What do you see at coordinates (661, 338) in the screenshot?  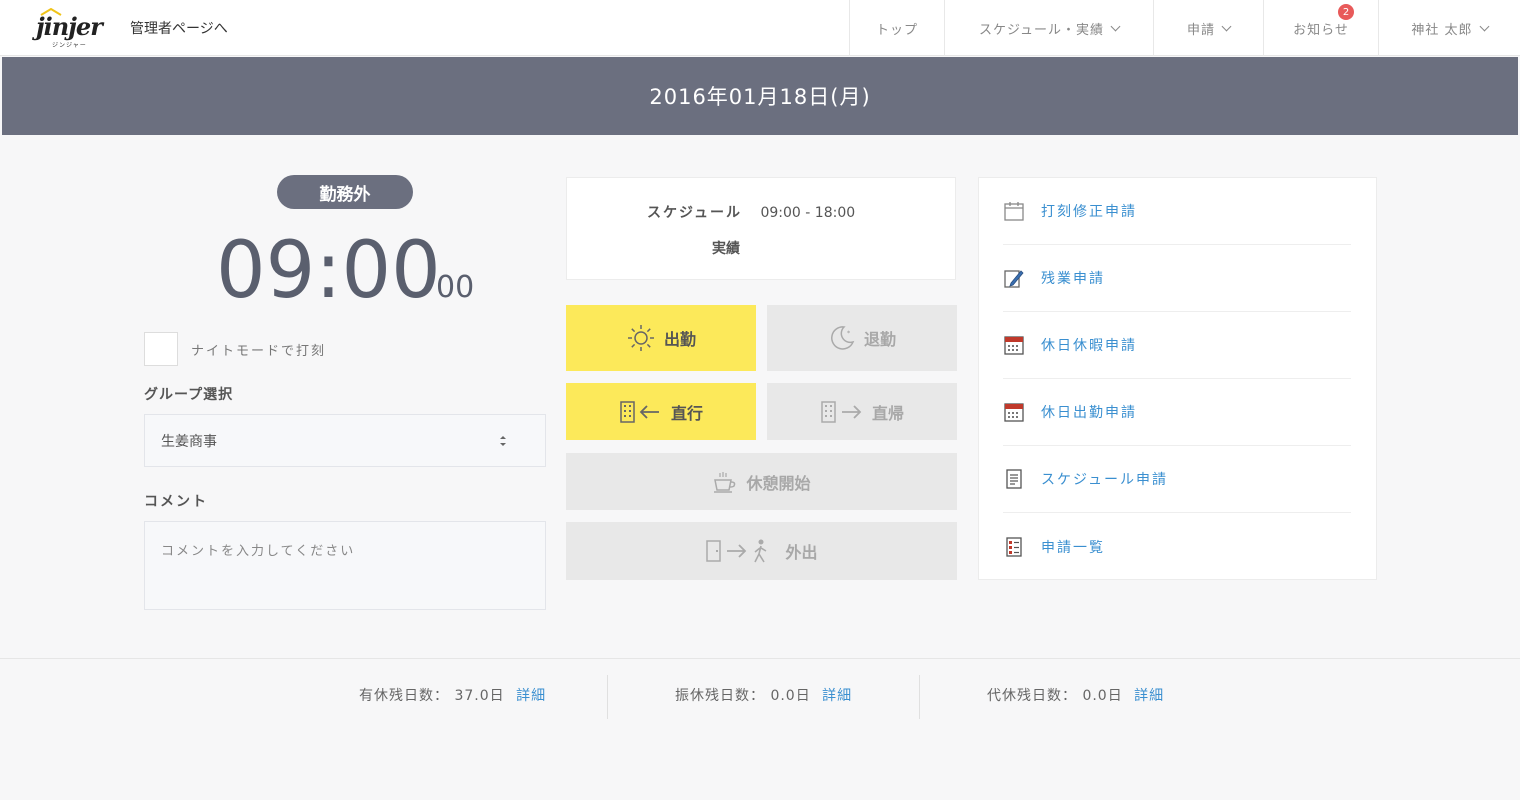 I see `clock-in-button: 出勤` at bounding box center [661, 338].